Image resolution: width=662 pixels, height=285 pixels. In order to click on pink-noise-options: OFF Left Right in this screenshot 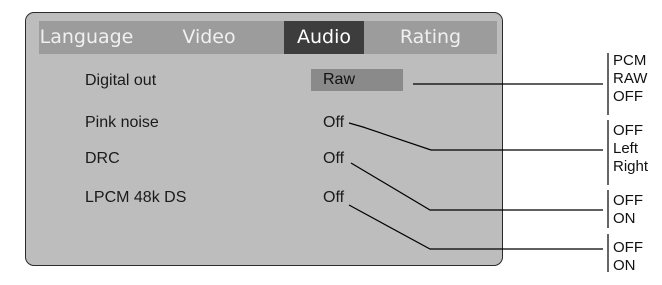, I will do `click(630, 149)`.